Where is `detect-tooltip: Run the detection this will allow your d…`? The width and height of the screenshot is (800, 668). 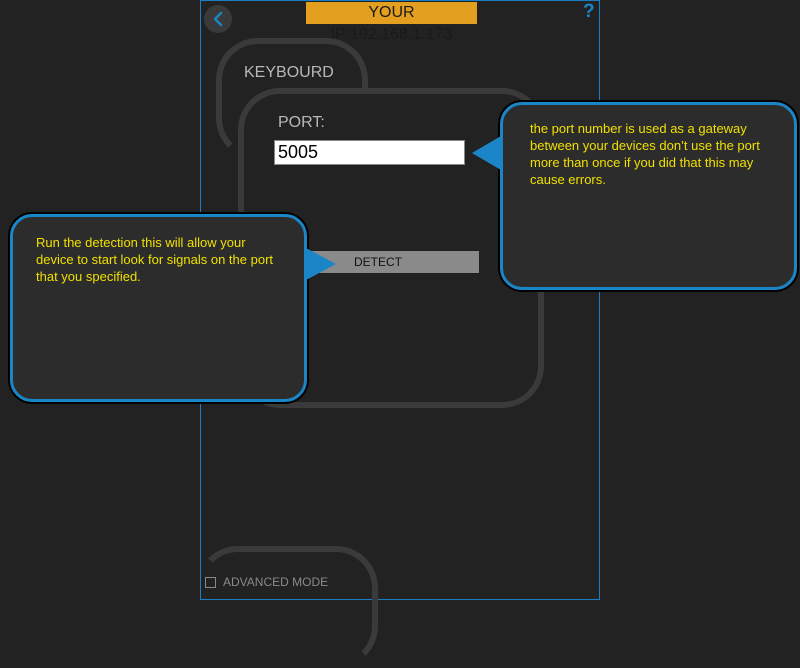
detect-tooltip: Run the detection this will allow your d… is located at coordinates (158, 308).